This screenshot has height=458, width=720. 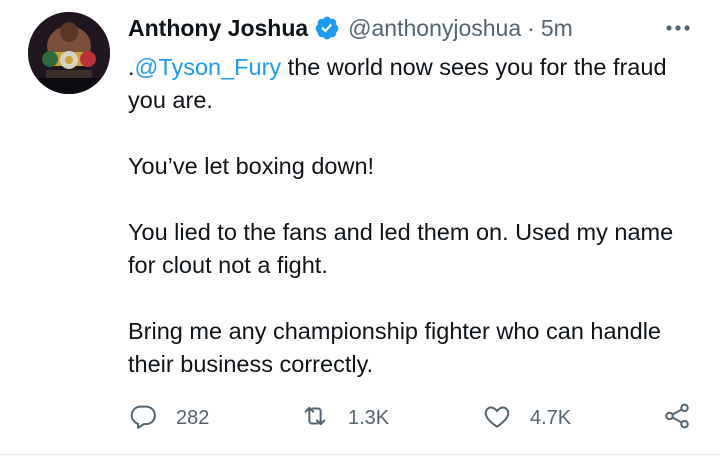 I want to click on avatar-image, so click(x=69, y=53).